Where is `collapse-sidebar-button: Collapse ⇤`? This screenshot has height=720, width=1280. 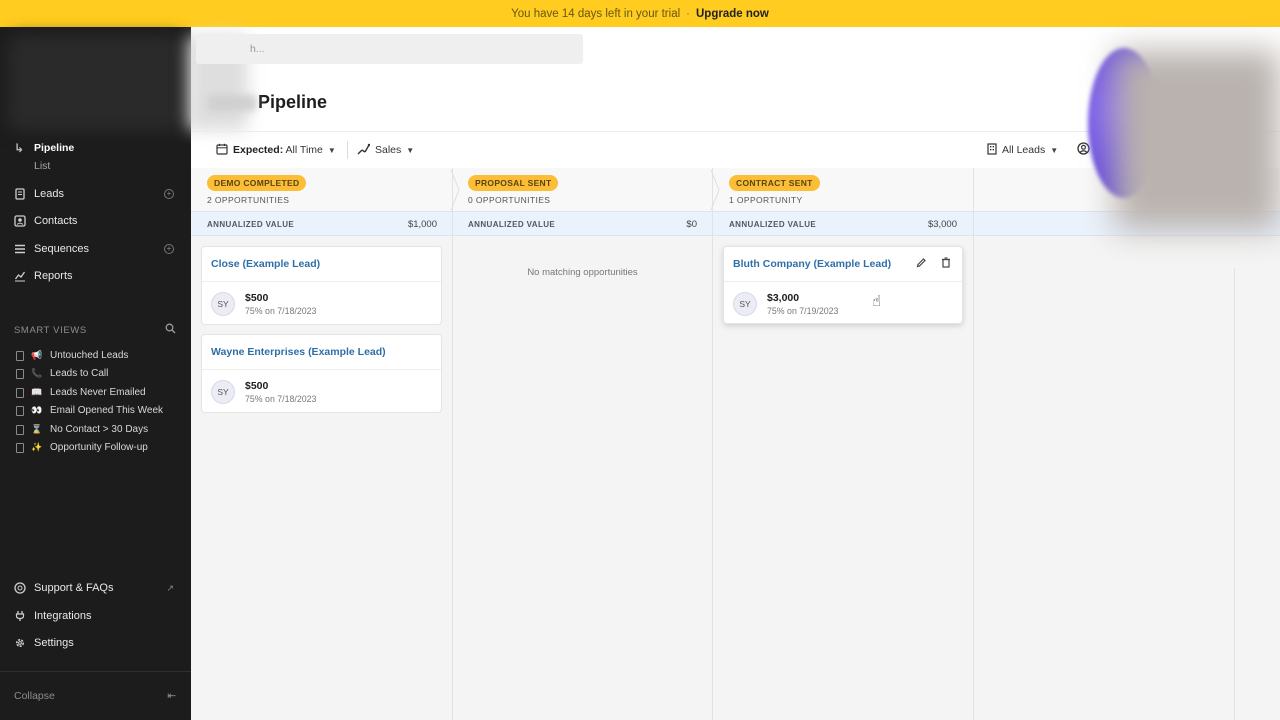 collapse-sidebar-button: Collapse ⇤ is located at coordinates (95, 696).